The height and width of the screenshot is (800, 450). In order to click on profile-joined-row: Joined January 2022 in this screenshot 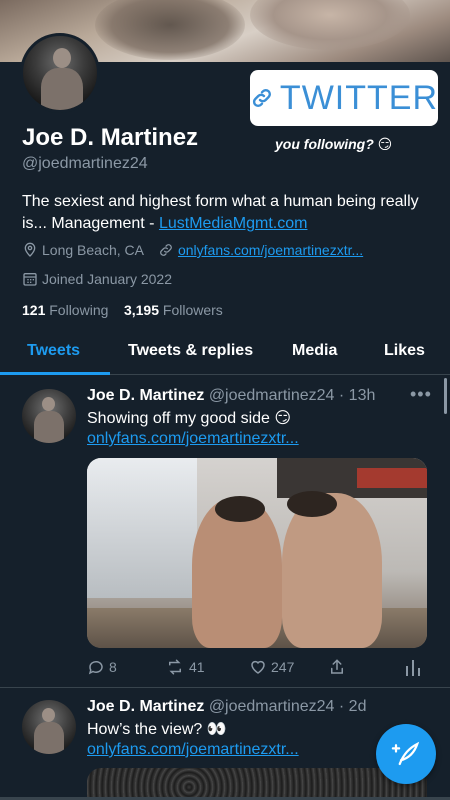, I will do `click(97, 279)`.